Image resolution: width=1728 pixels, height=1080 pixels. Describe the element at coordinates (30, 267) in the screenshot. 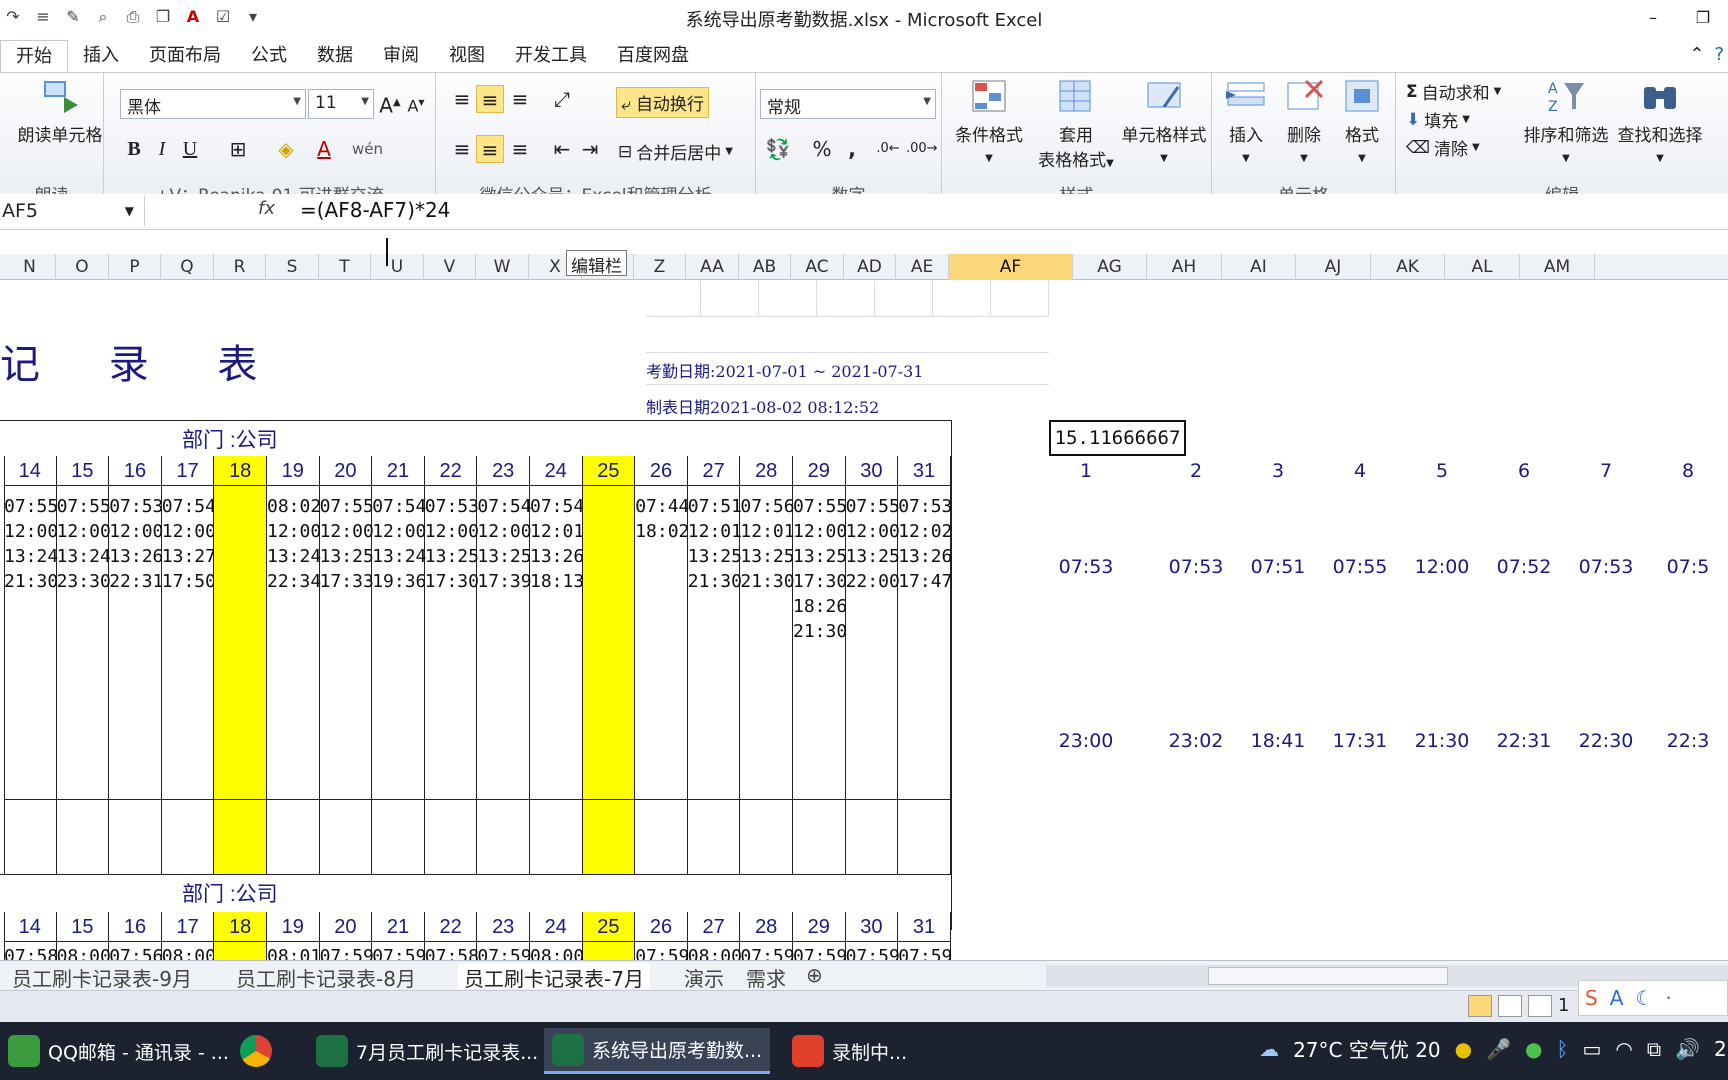

I see `column-header: N` at that location.